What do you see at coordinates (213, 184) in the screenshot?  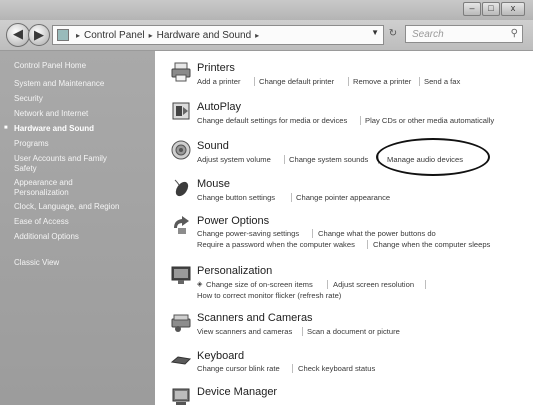 I see `mouse-title: Mouse` at bounding box center [213, 184].